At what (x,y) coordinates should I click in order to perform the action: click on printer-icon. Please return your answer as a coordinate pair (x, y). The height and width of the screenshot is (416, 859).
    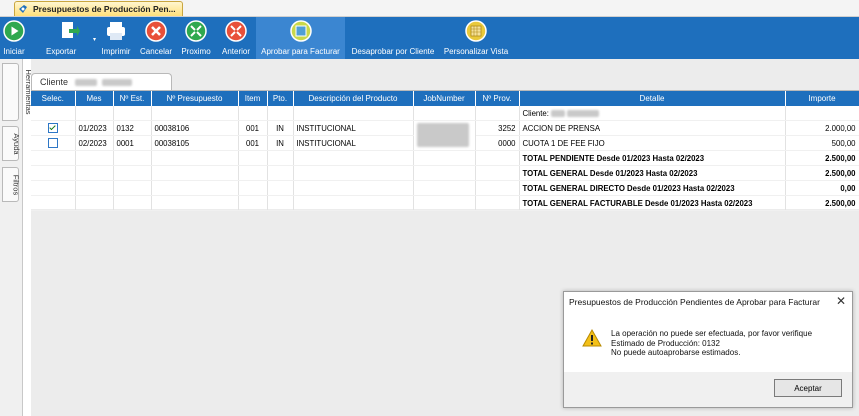
    Looking at the image, I should click on (116, 31).